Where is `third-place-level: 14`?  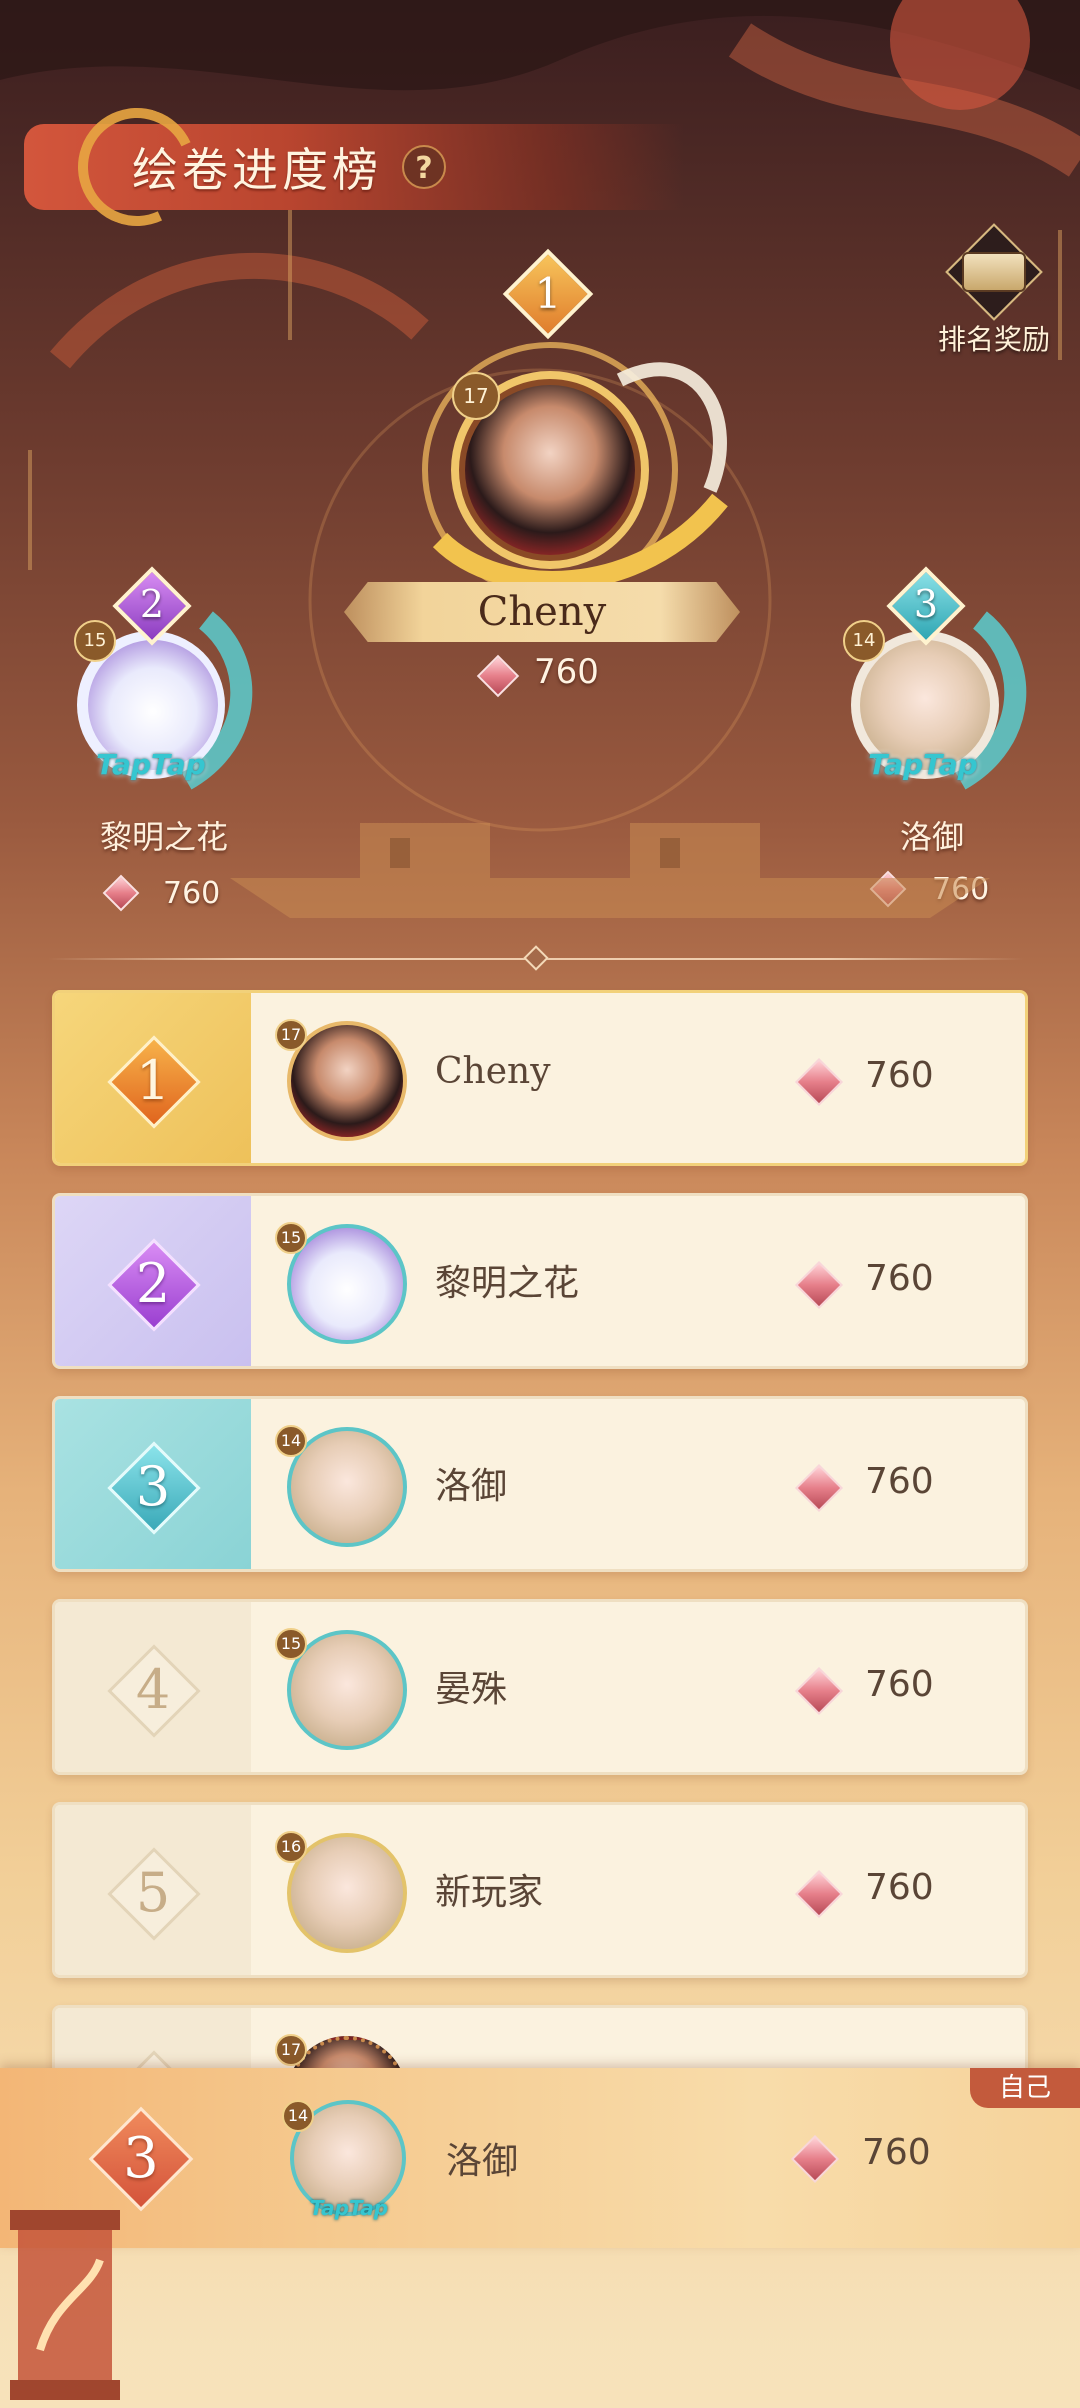 third-place-level: 14 is located at coordinates (864, 641).